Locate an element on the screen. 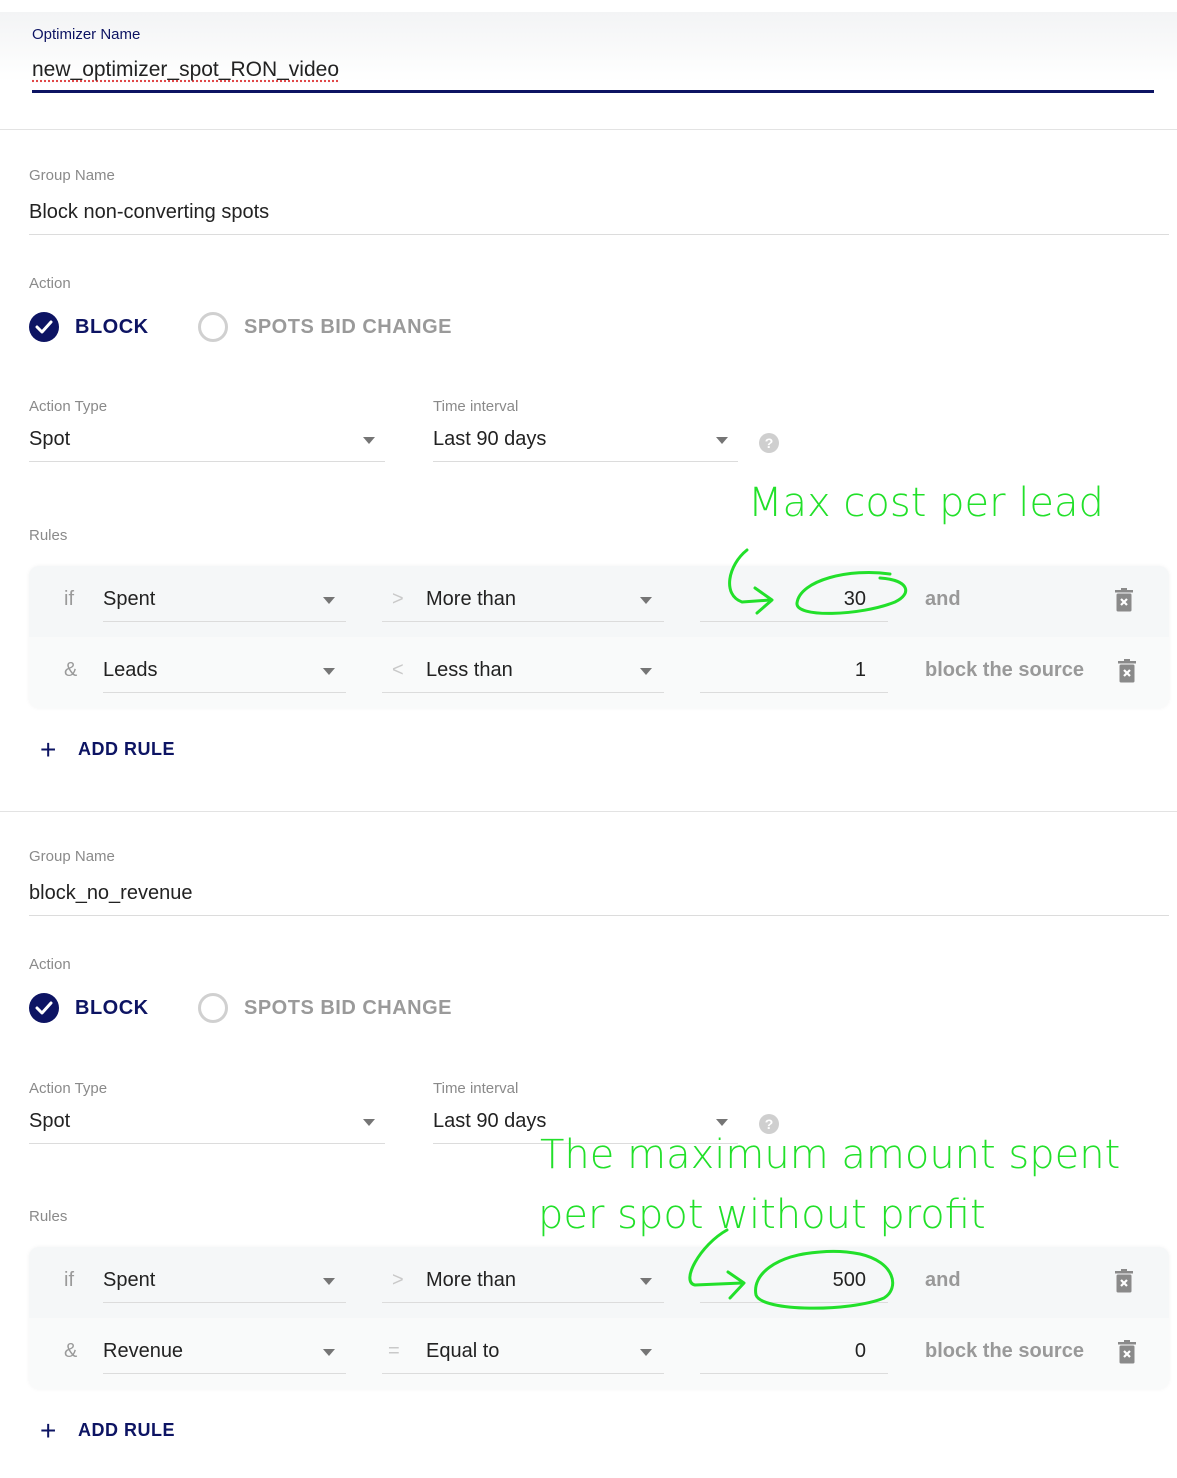 The height and width of the screenshot is (1478, 1177). optimizer-name-underline is located at coordinates (593, 91).